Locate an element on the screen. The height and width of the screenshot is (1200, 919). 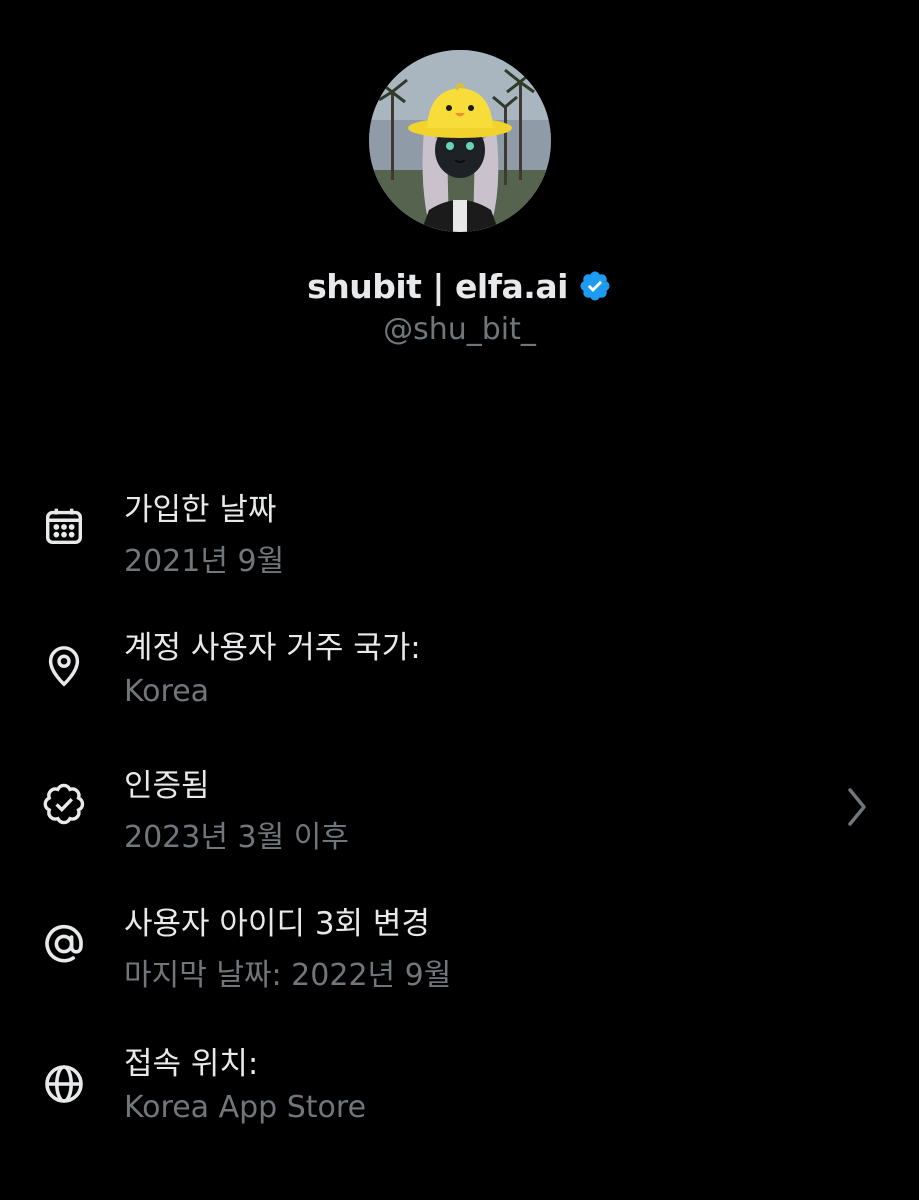
display-name-row: shubit | elfa.ai is located at coordinates (459, 286).